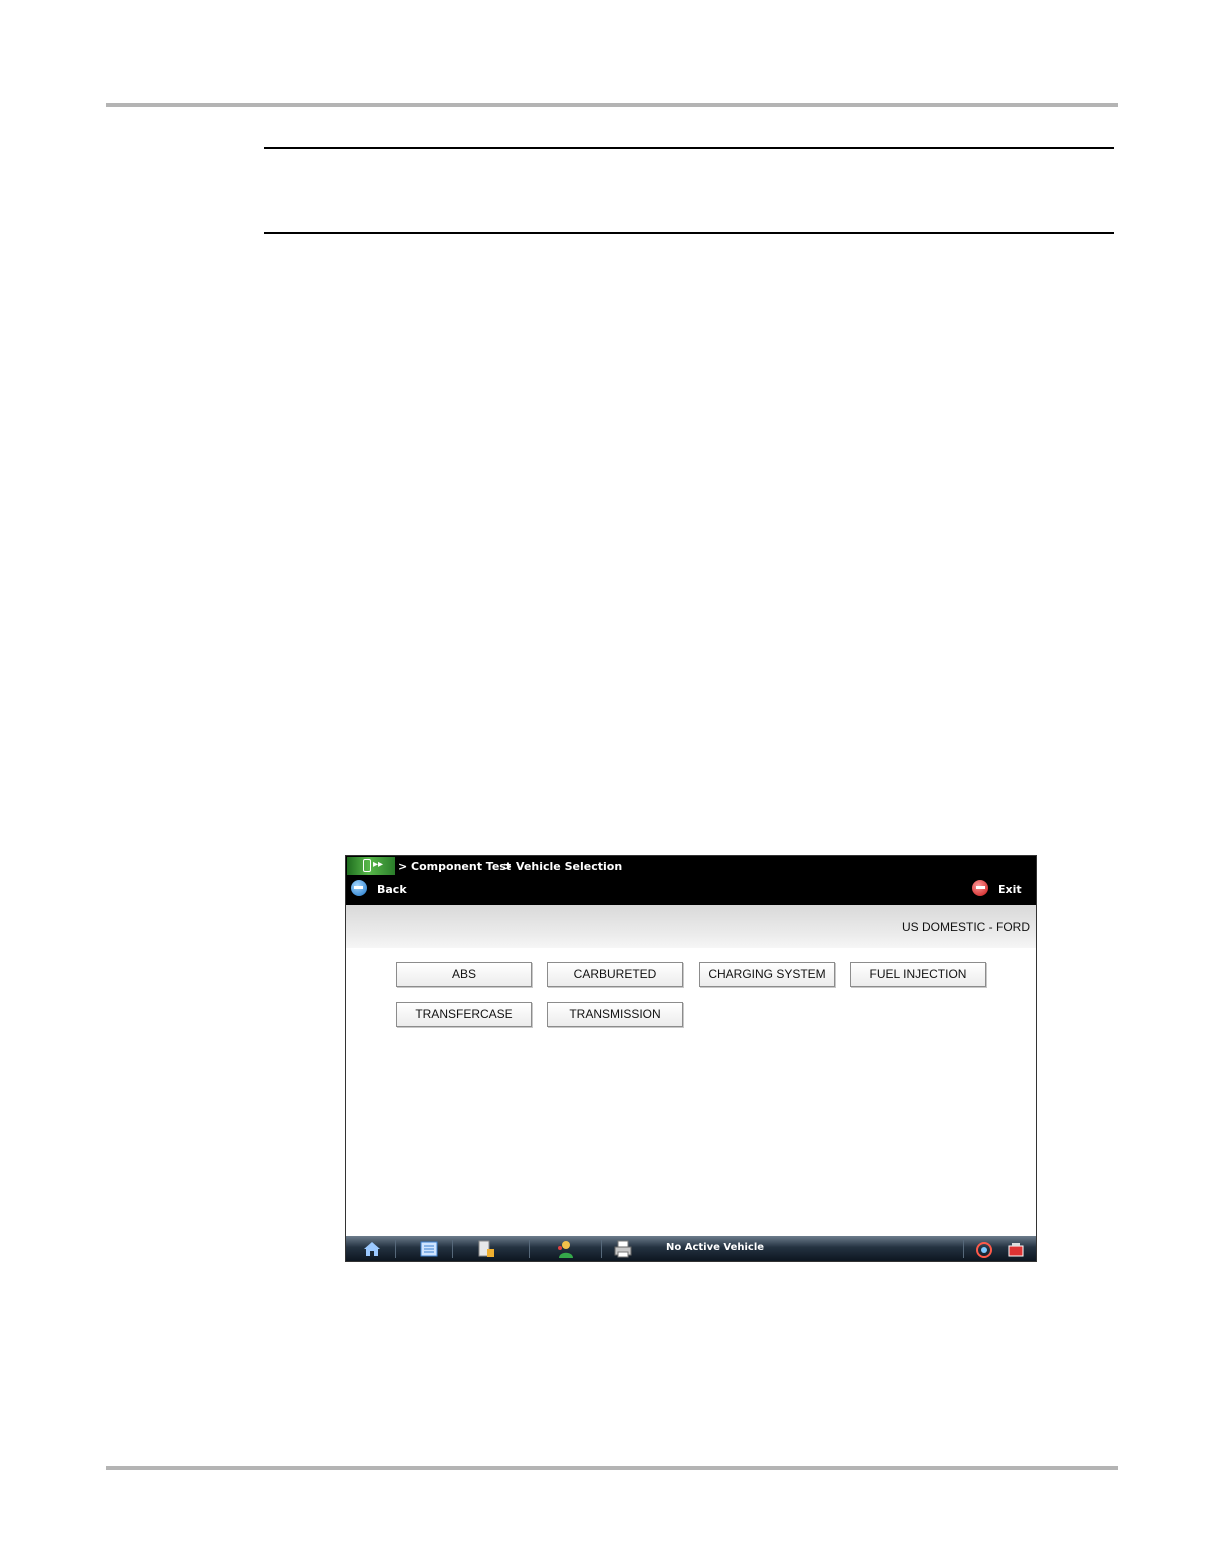 This screenshot has height=1566, width=1206. What do you see at coordinates (392, 889) in the screenshot?
I see `back-label: Back` at bounding box center [392, 889].